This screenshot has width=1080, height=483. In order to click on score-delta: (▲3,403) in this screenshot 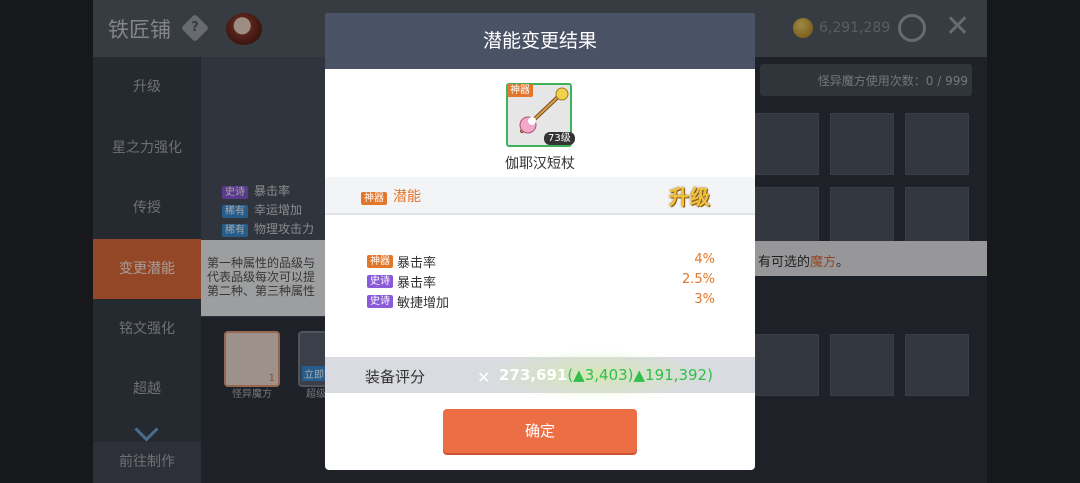, I will do `click(600, 375)`.